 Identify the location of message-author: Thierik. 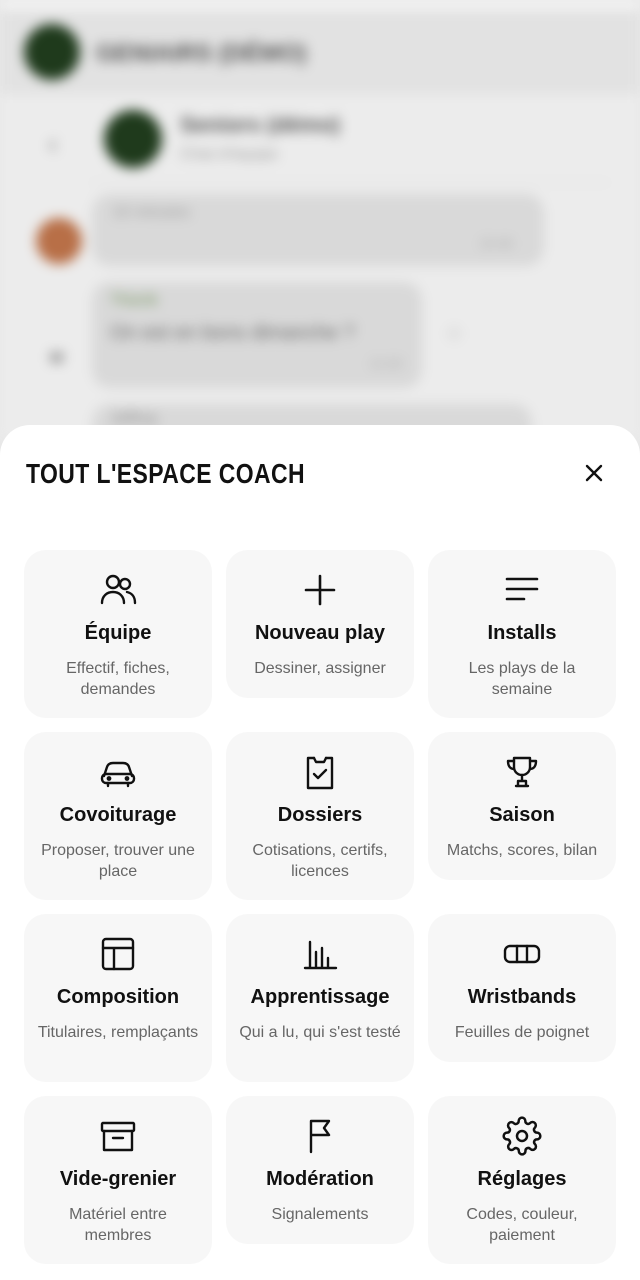
(134, 300).